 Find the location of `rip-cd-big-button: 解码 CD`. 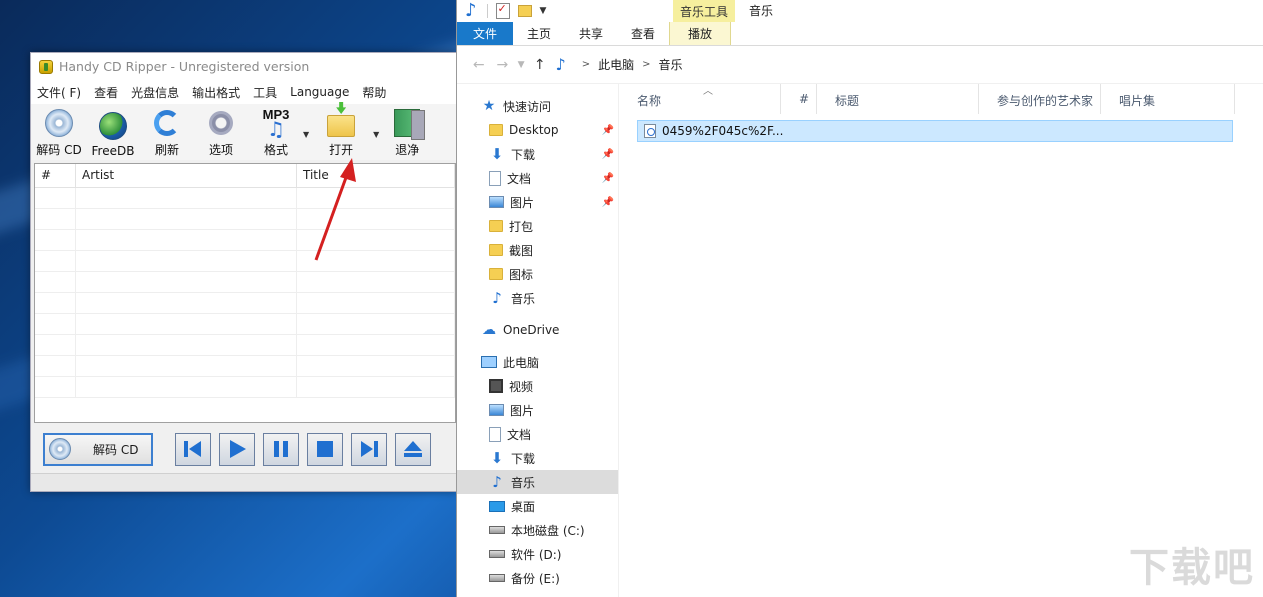

rip-cd-big-button: 解码 CD is located at coordinates (98, 449).